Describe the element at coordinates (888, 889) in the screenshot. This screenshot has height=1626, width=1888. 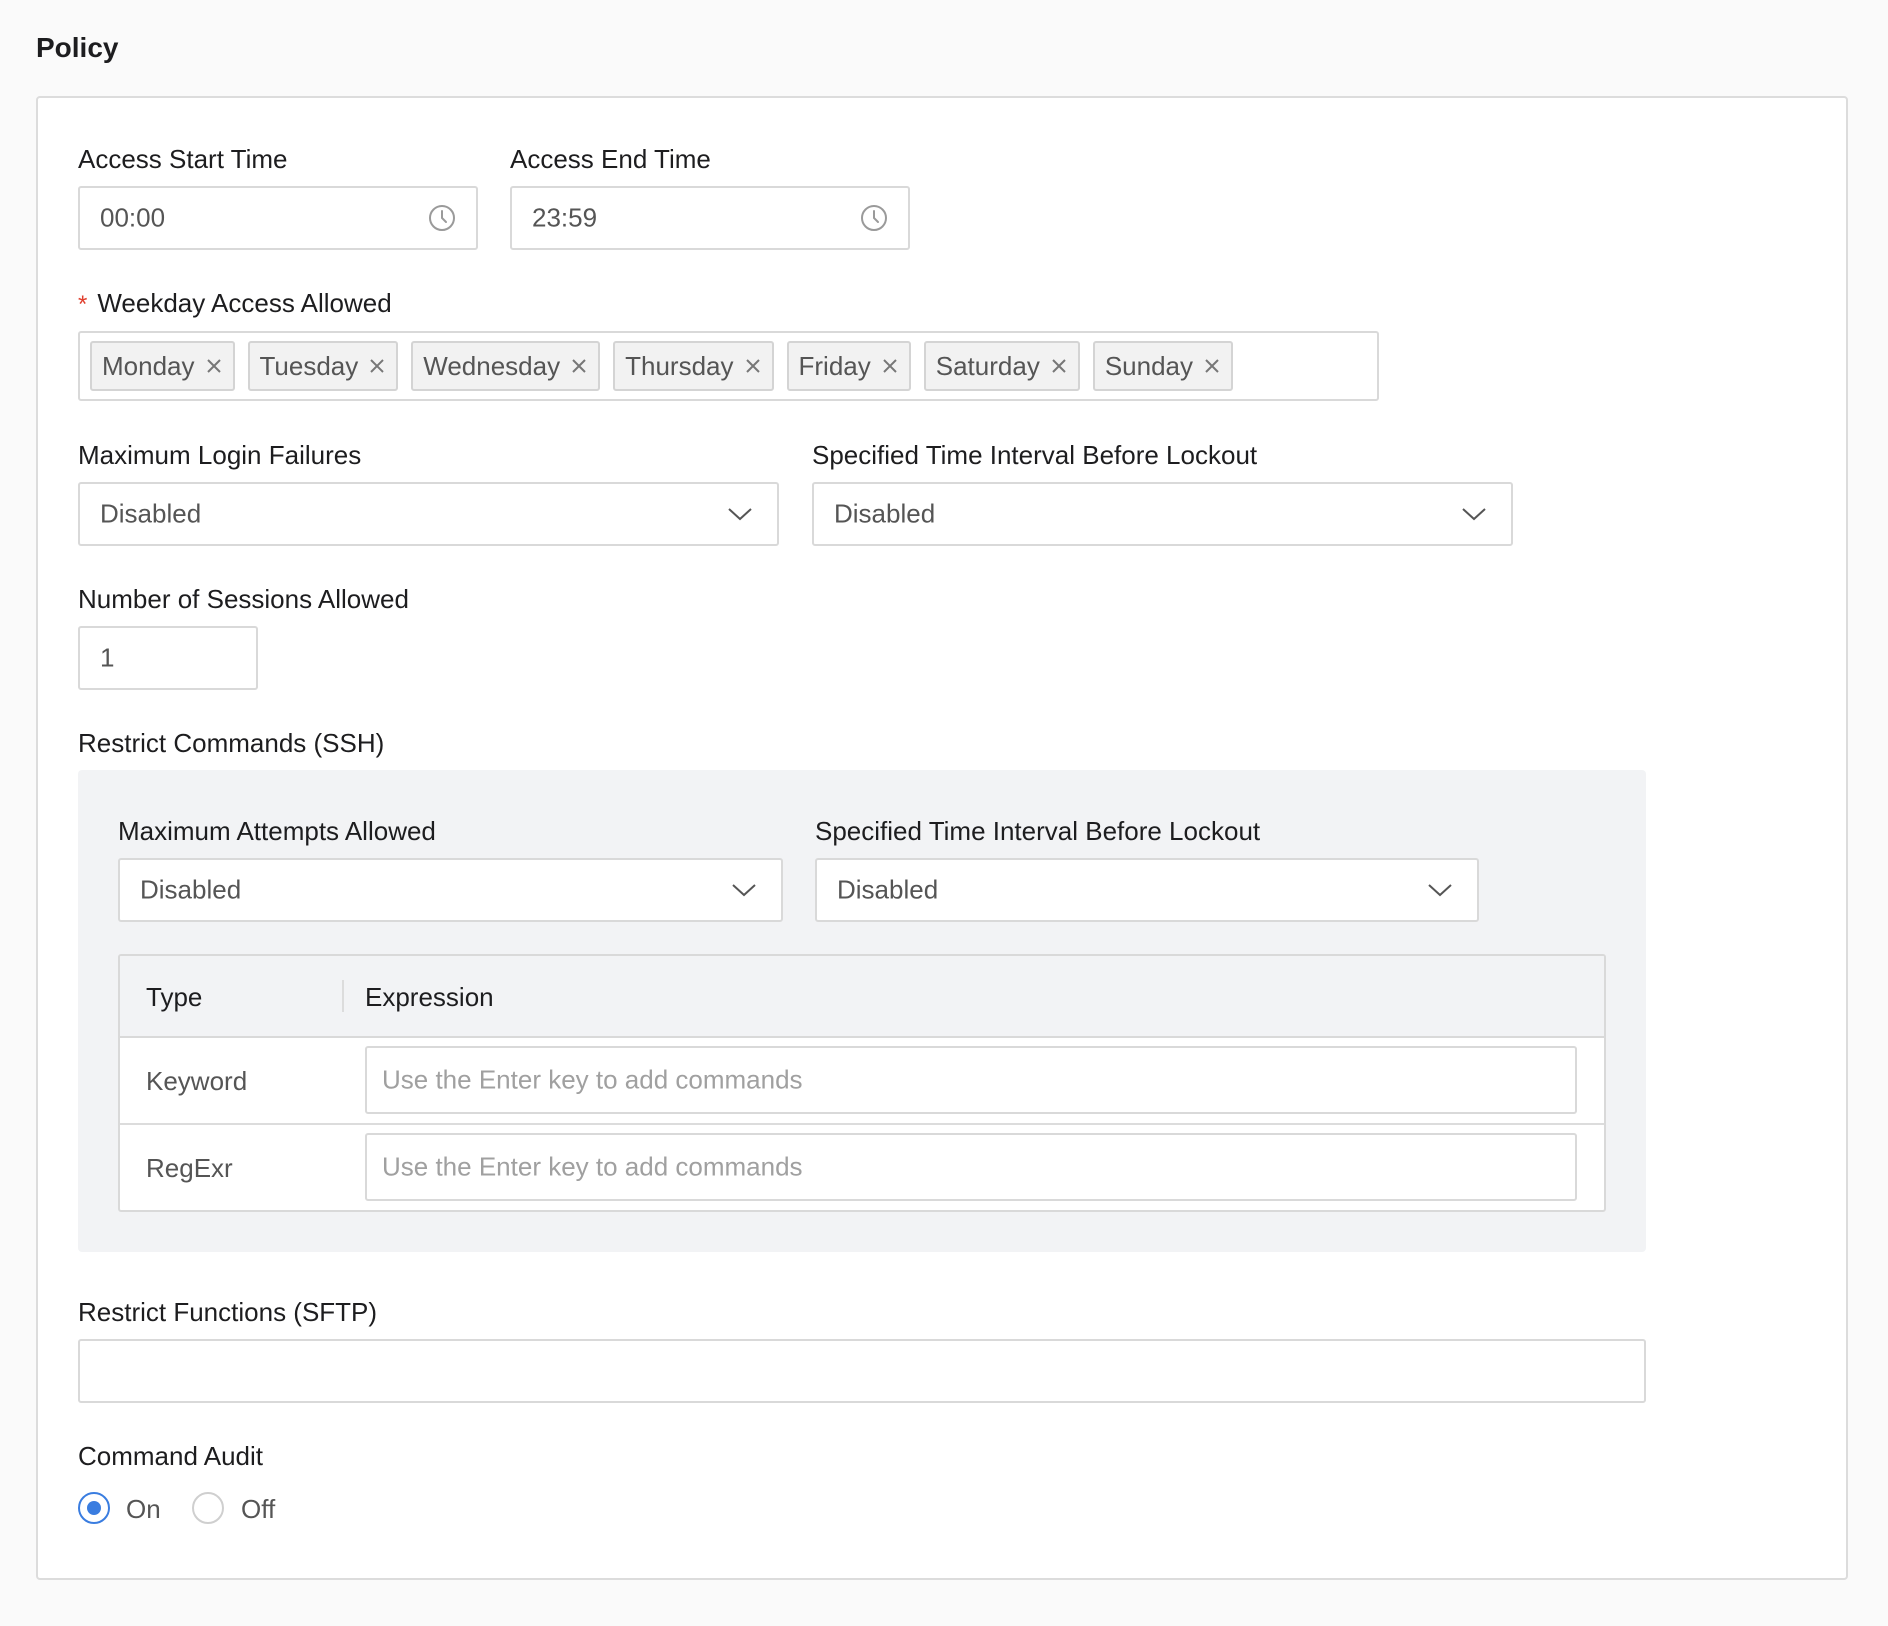
I see `ssh-lockout-interval-value: Disabled` at that location.